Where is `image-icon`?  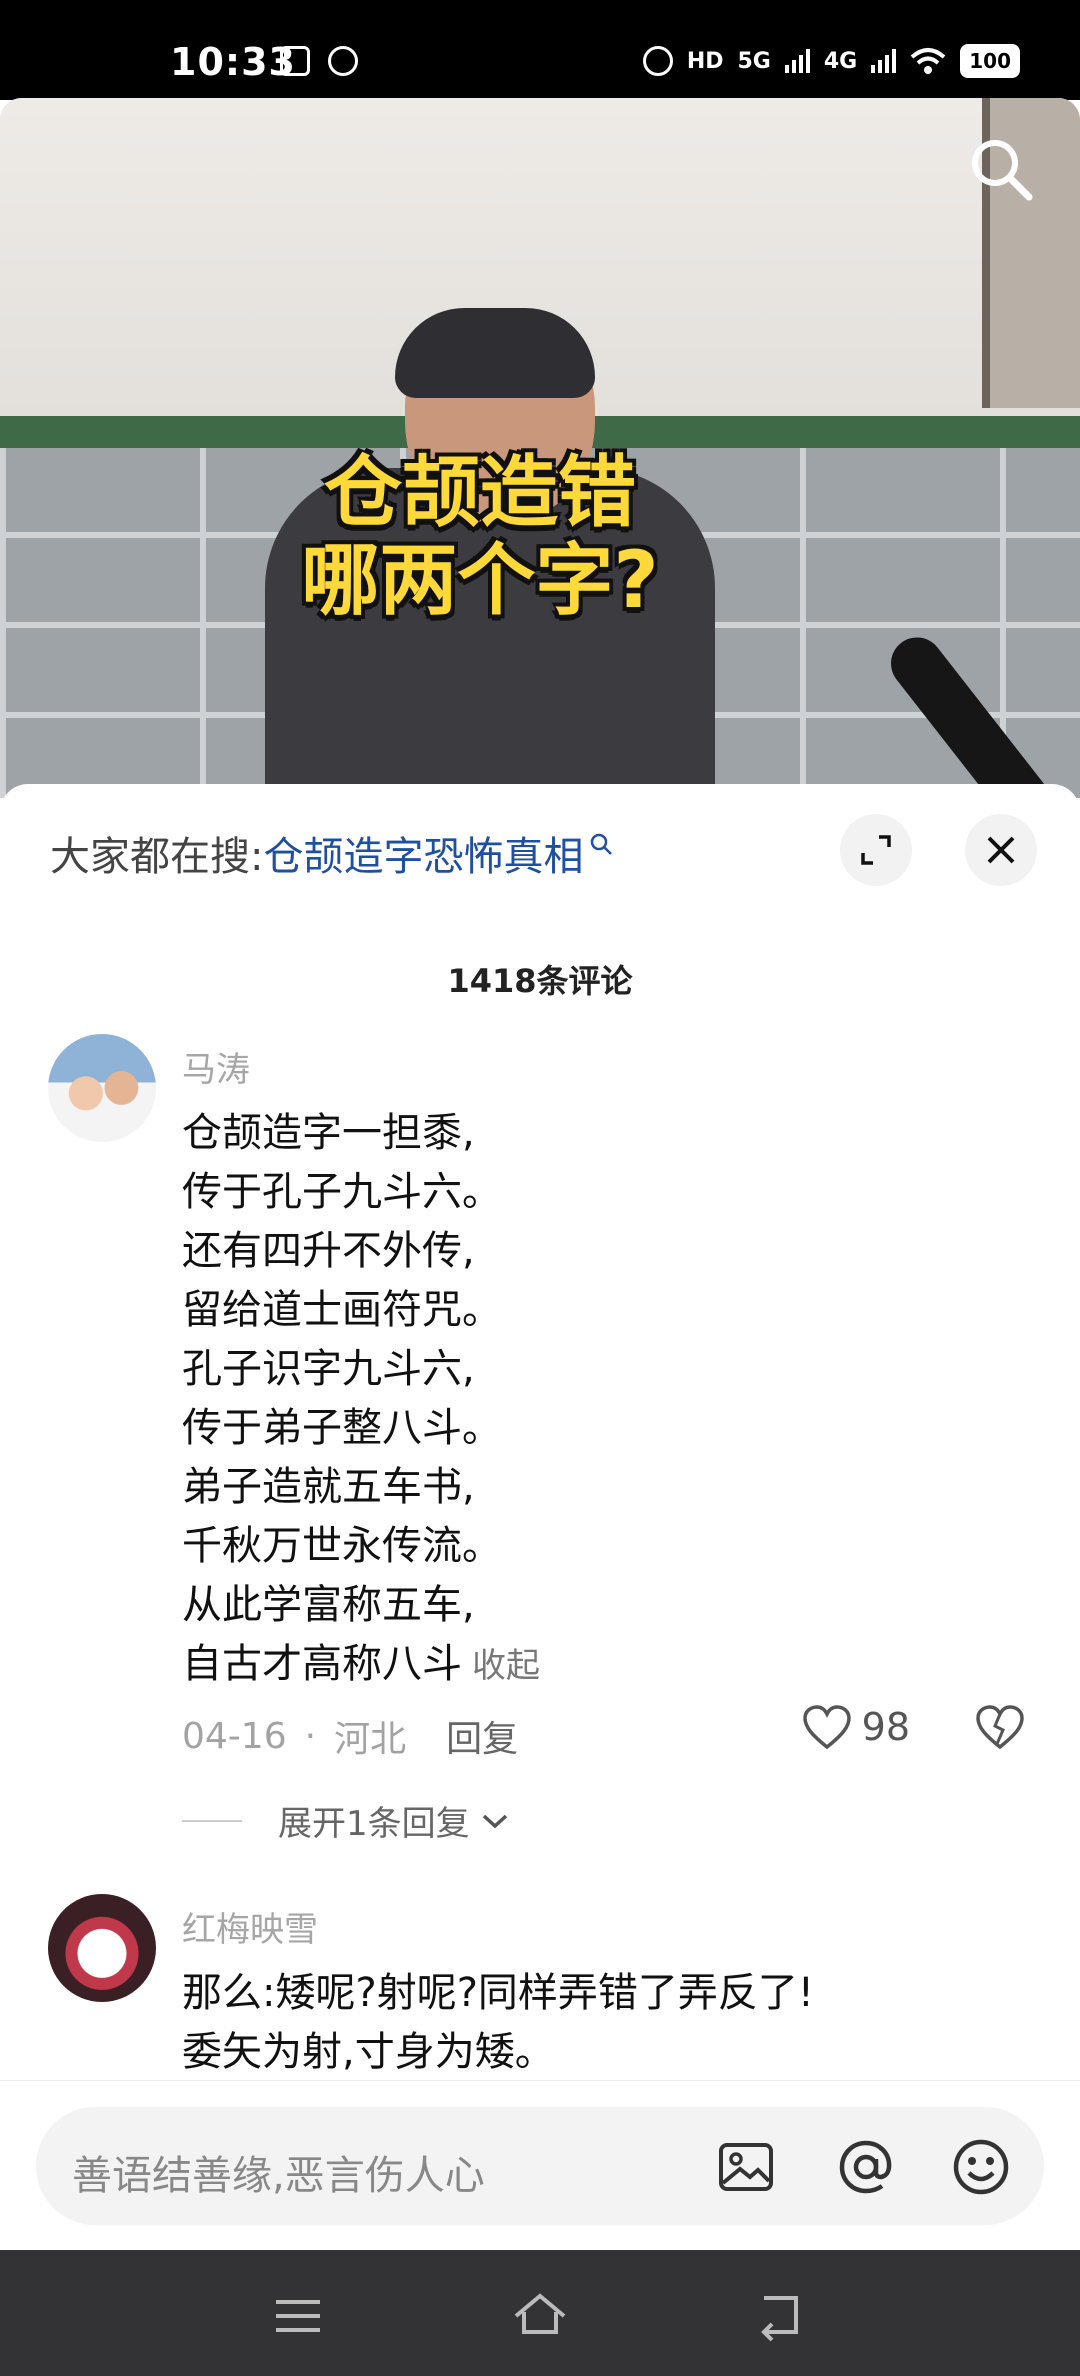
image-icon is located at coordinates (746, 2167).